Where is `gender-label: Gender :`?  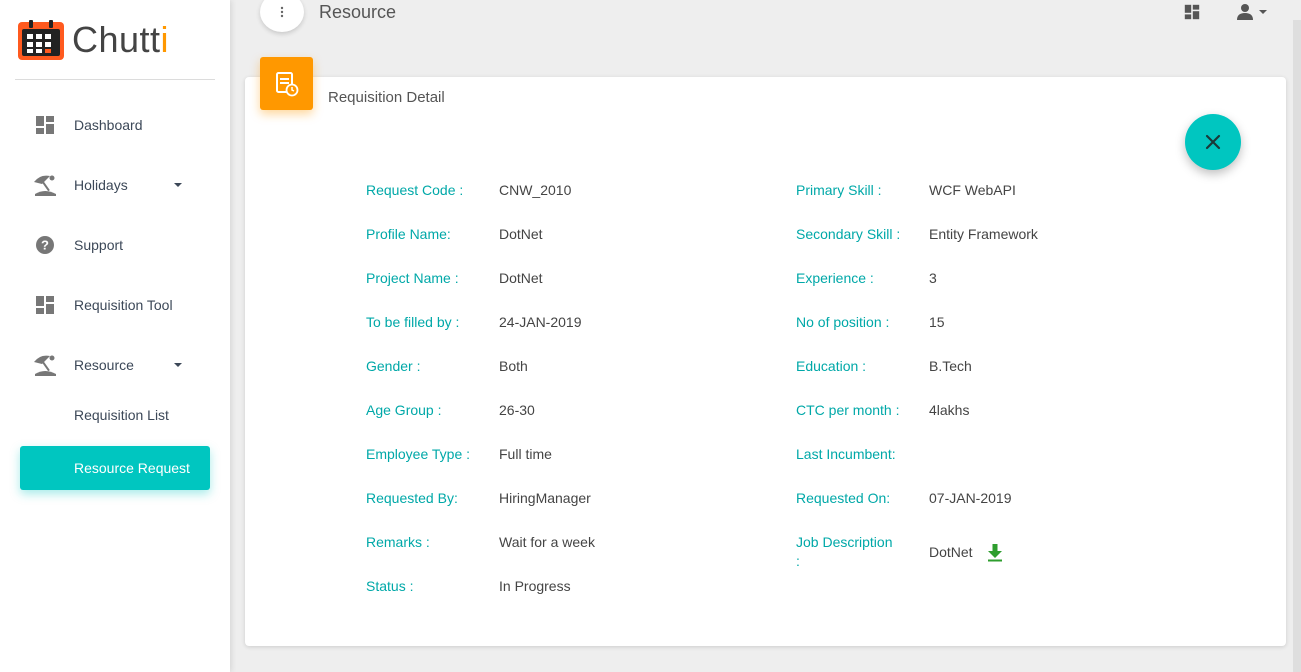
gender-label: Gender : is located at coordinates (393, 366).